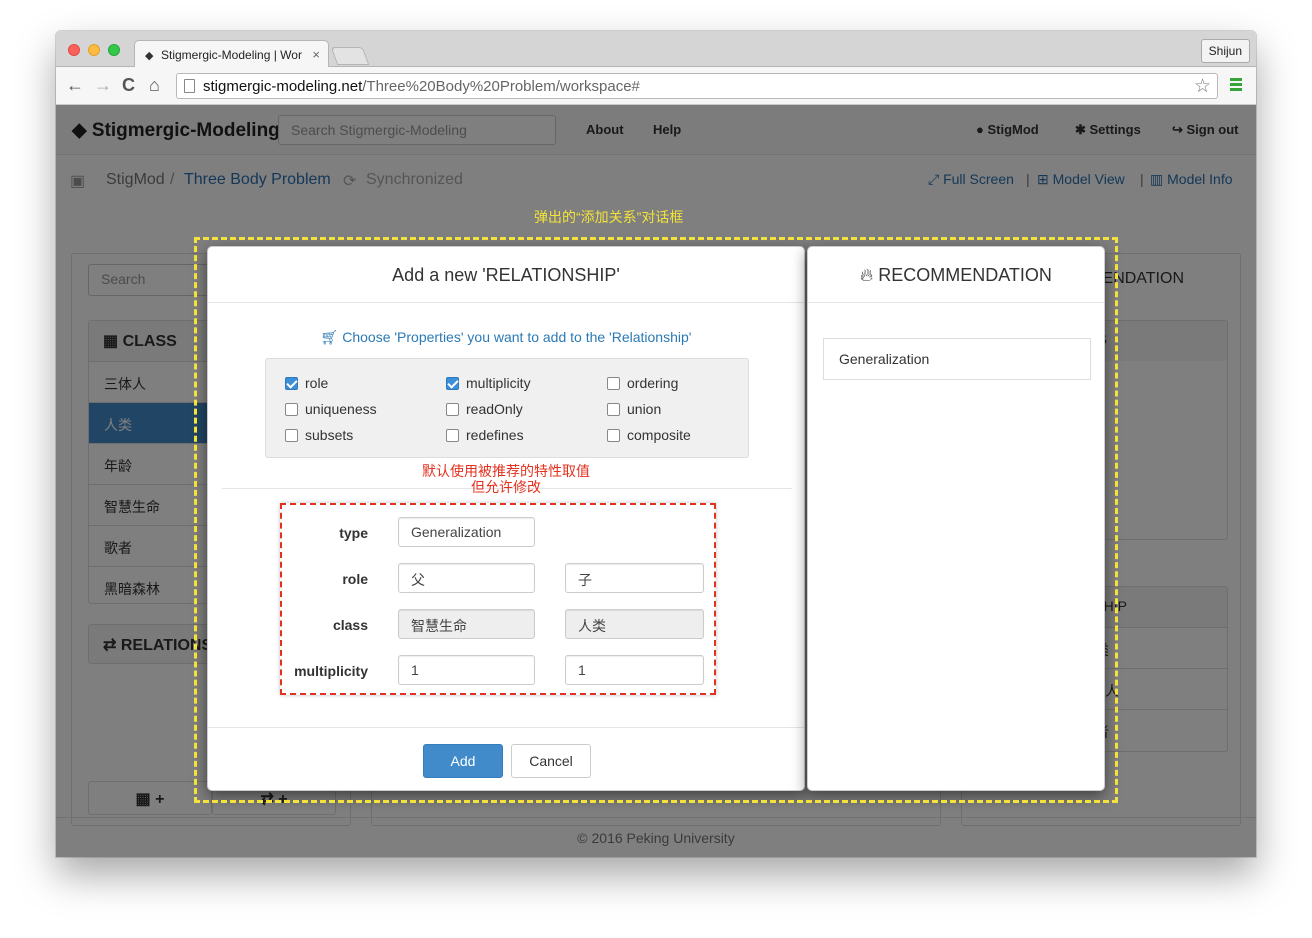 This screenshot has width=1312, height=938. Describe the element at coordinates (128, 85) in the screenshot. I see `reload-icon: C` at that location.